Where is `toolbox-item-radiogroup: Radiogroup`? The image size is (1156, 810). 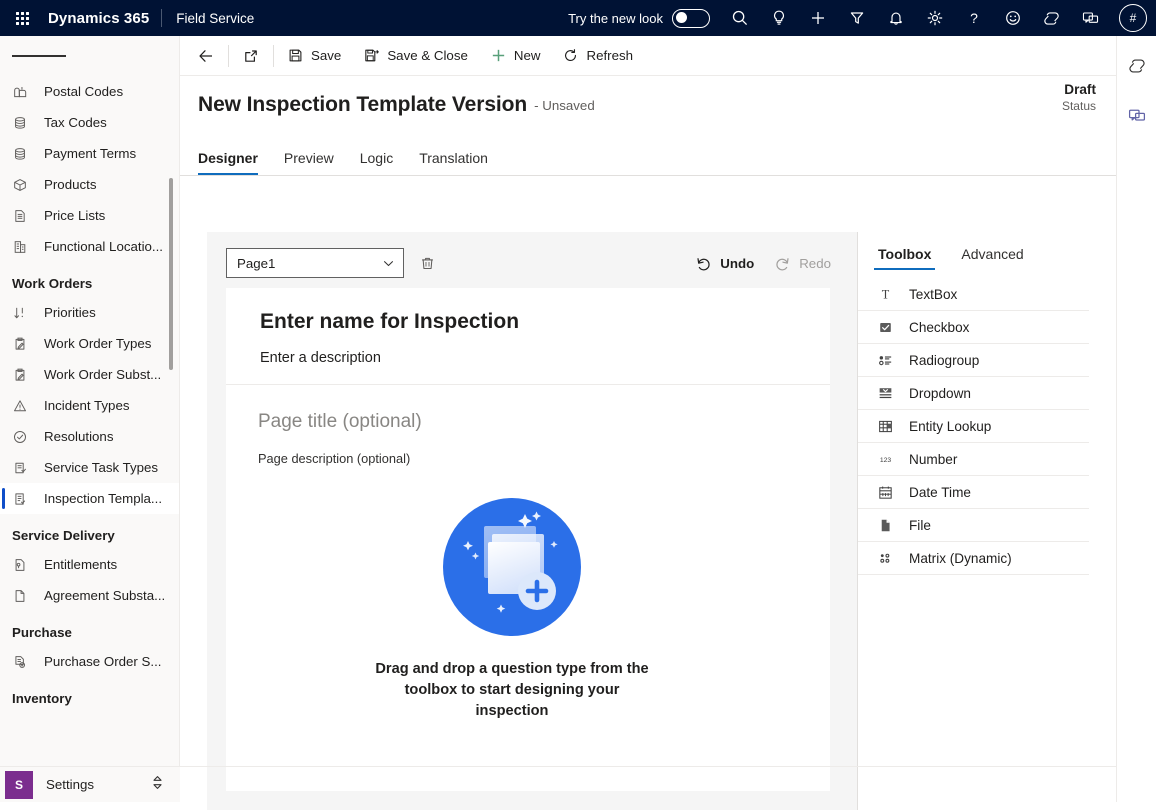 toolbox-item-radiogroup: Radiogroup is located at coordinates (973, 360).